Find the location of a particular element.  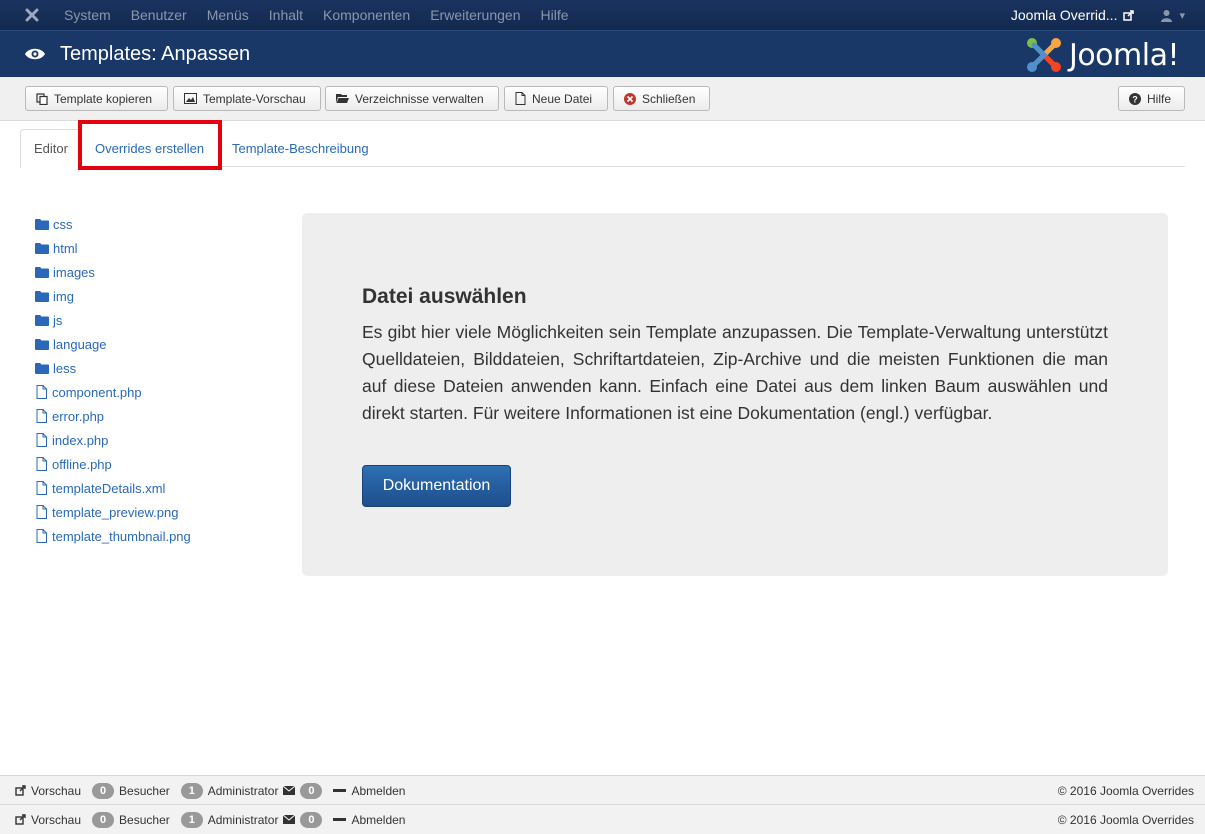

eye-icon is located at coordinates (37, 54).